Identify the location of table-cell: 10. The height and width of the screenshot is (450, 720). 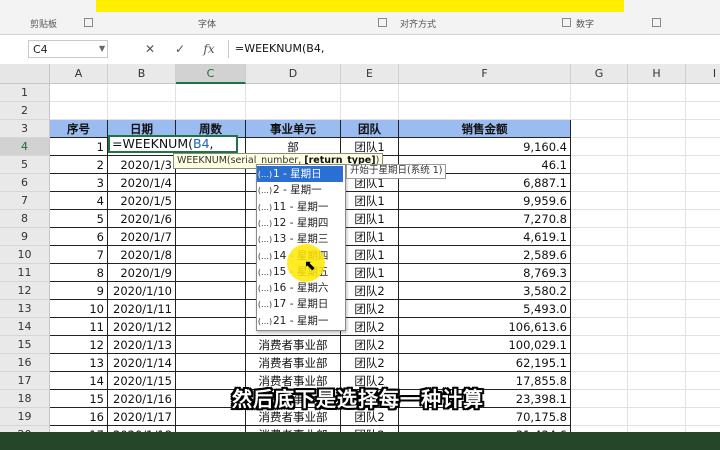
(79, 309).